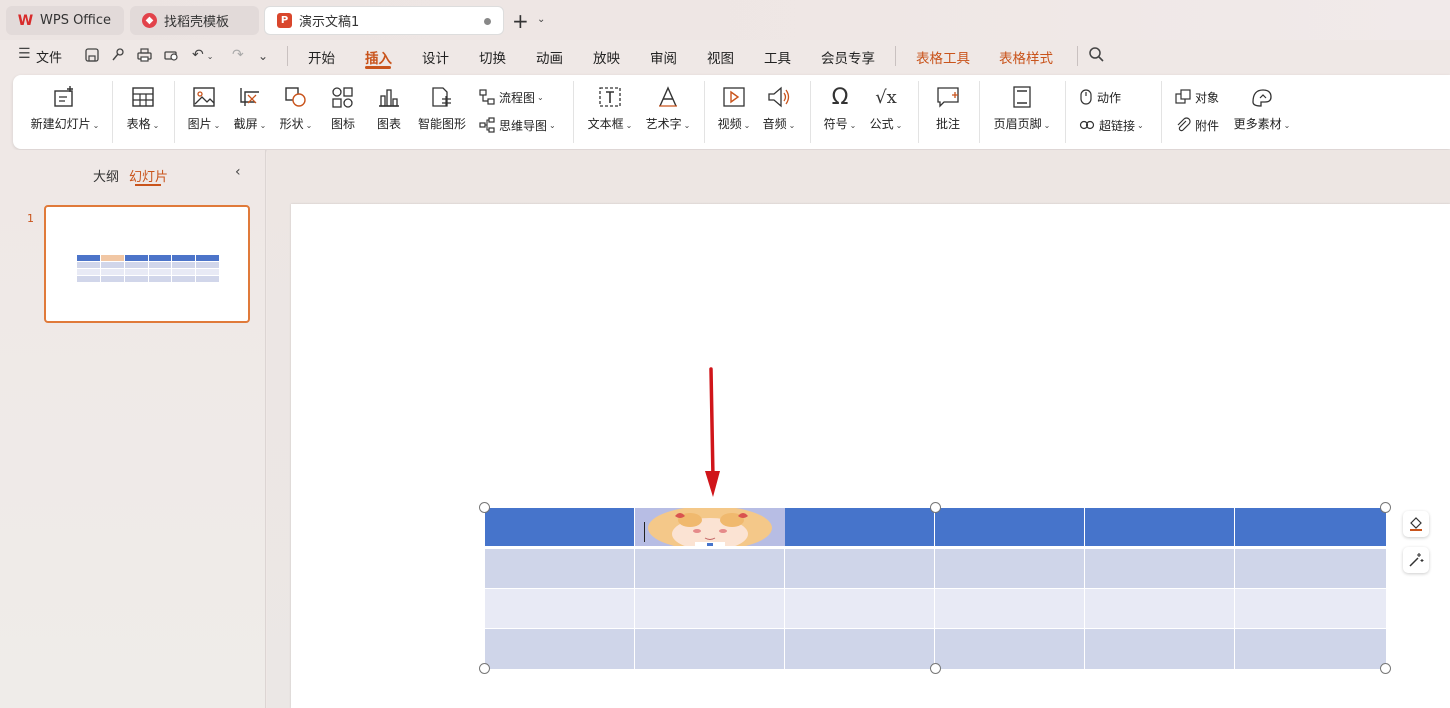 Image resolution: width=1450 pixels, height=708 pixels. I want to click on menu-table-style: 表格样式, so click(1026, 57).